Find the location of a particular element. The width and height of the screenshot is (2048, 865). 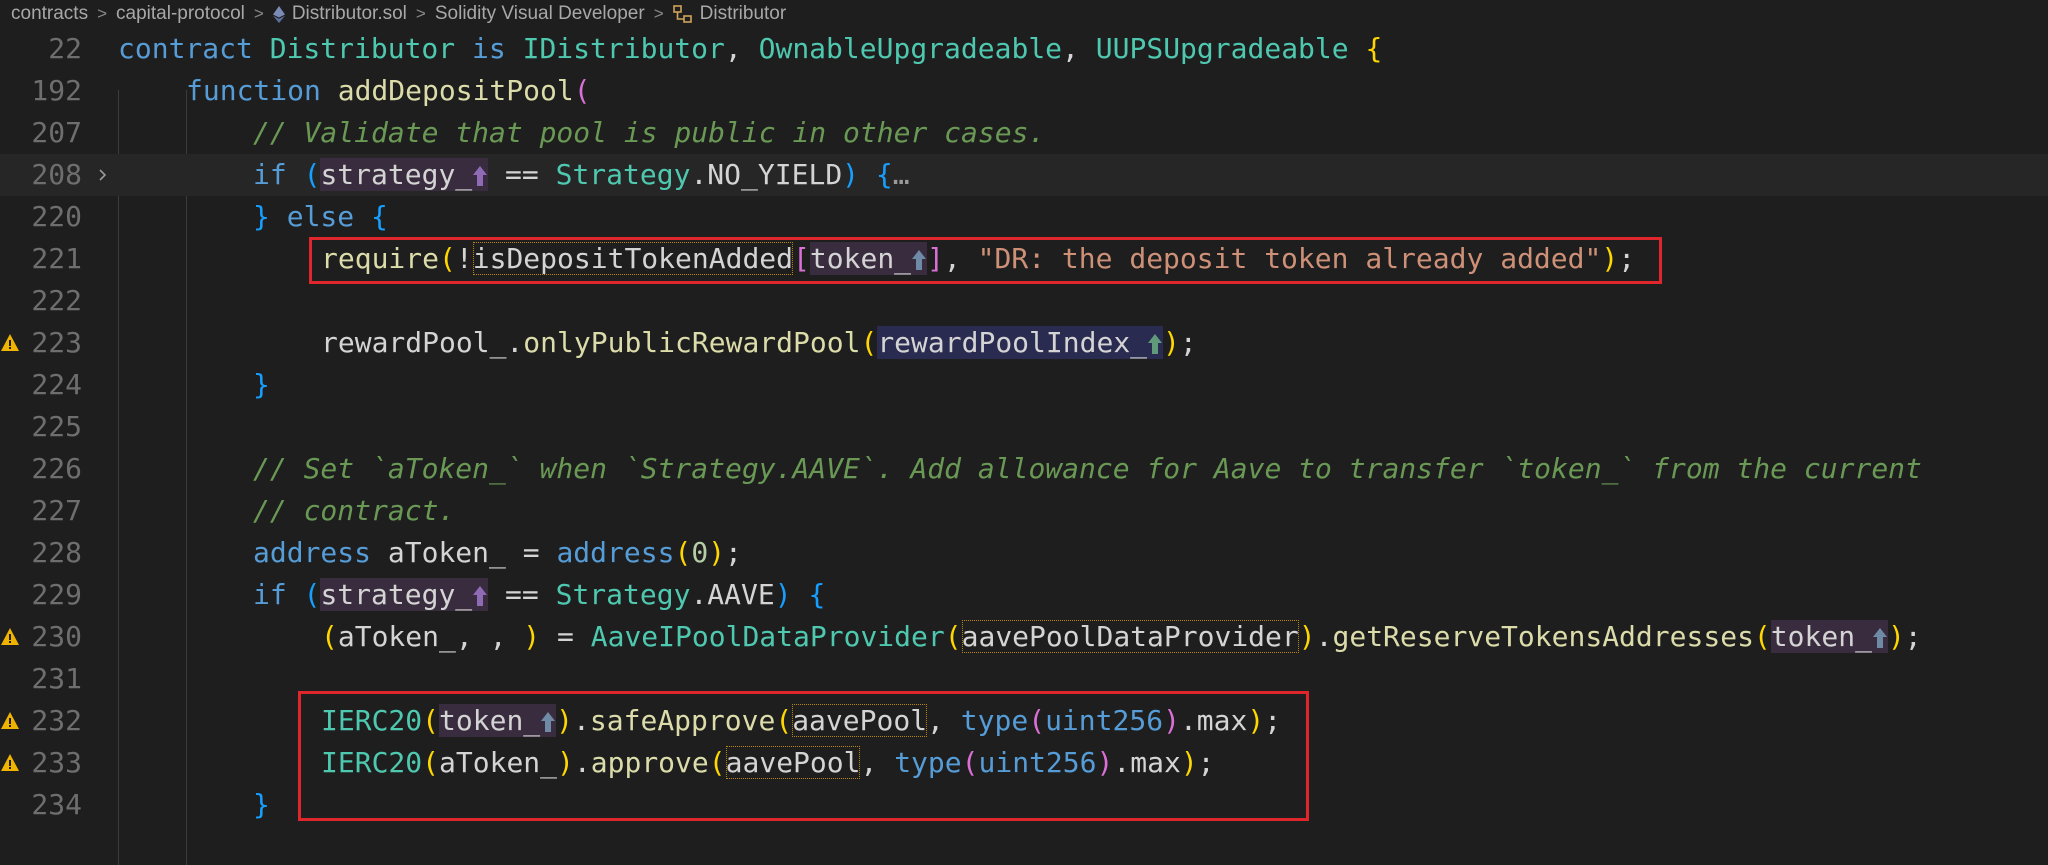

highlight-box-approve is located at coordinates (803, 756).